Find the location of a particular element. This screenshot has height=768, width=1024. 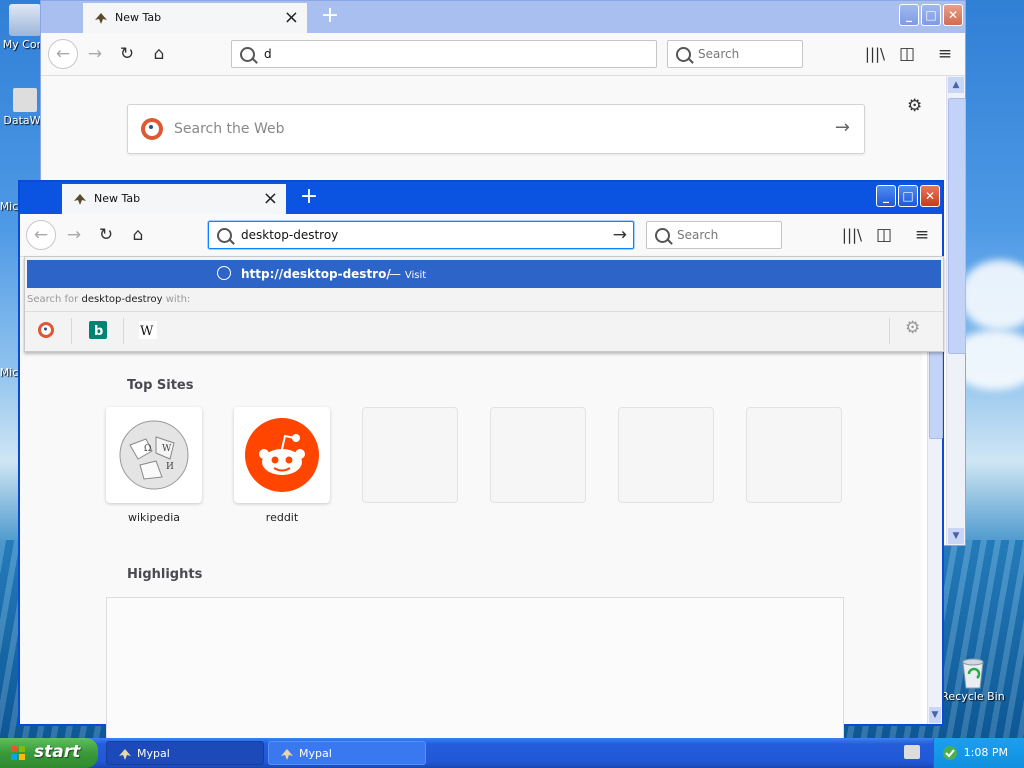

visit-label: — Visit is located at coordinates (407, 274).